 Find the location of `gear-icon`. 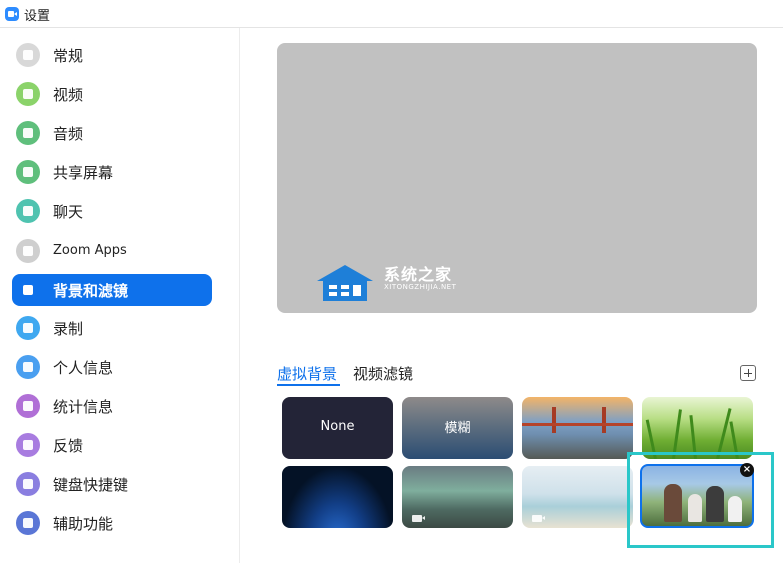

gear-icon is located at coordinates (28, 55).